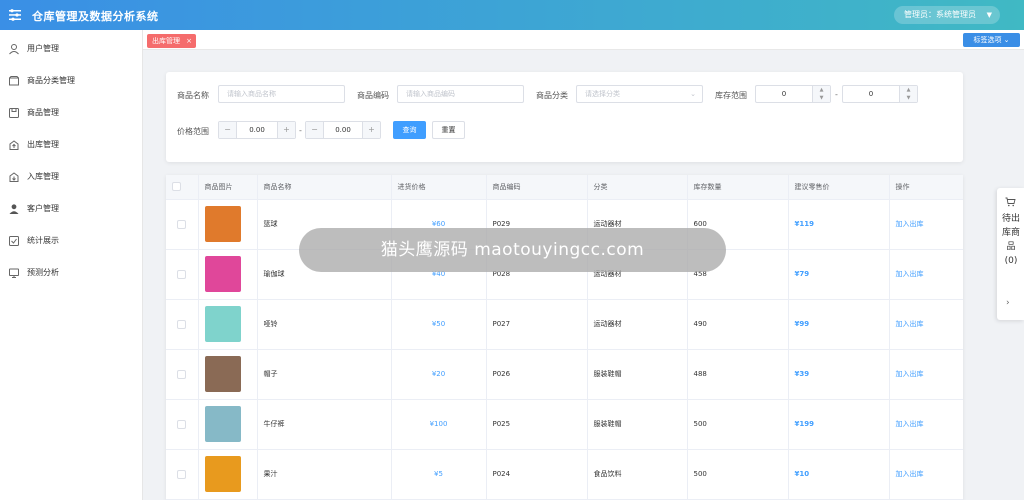  What do you see at coordinates (537, 424) in the screenshot?
I see `product-code: P025` at bounding box center [537, 424].